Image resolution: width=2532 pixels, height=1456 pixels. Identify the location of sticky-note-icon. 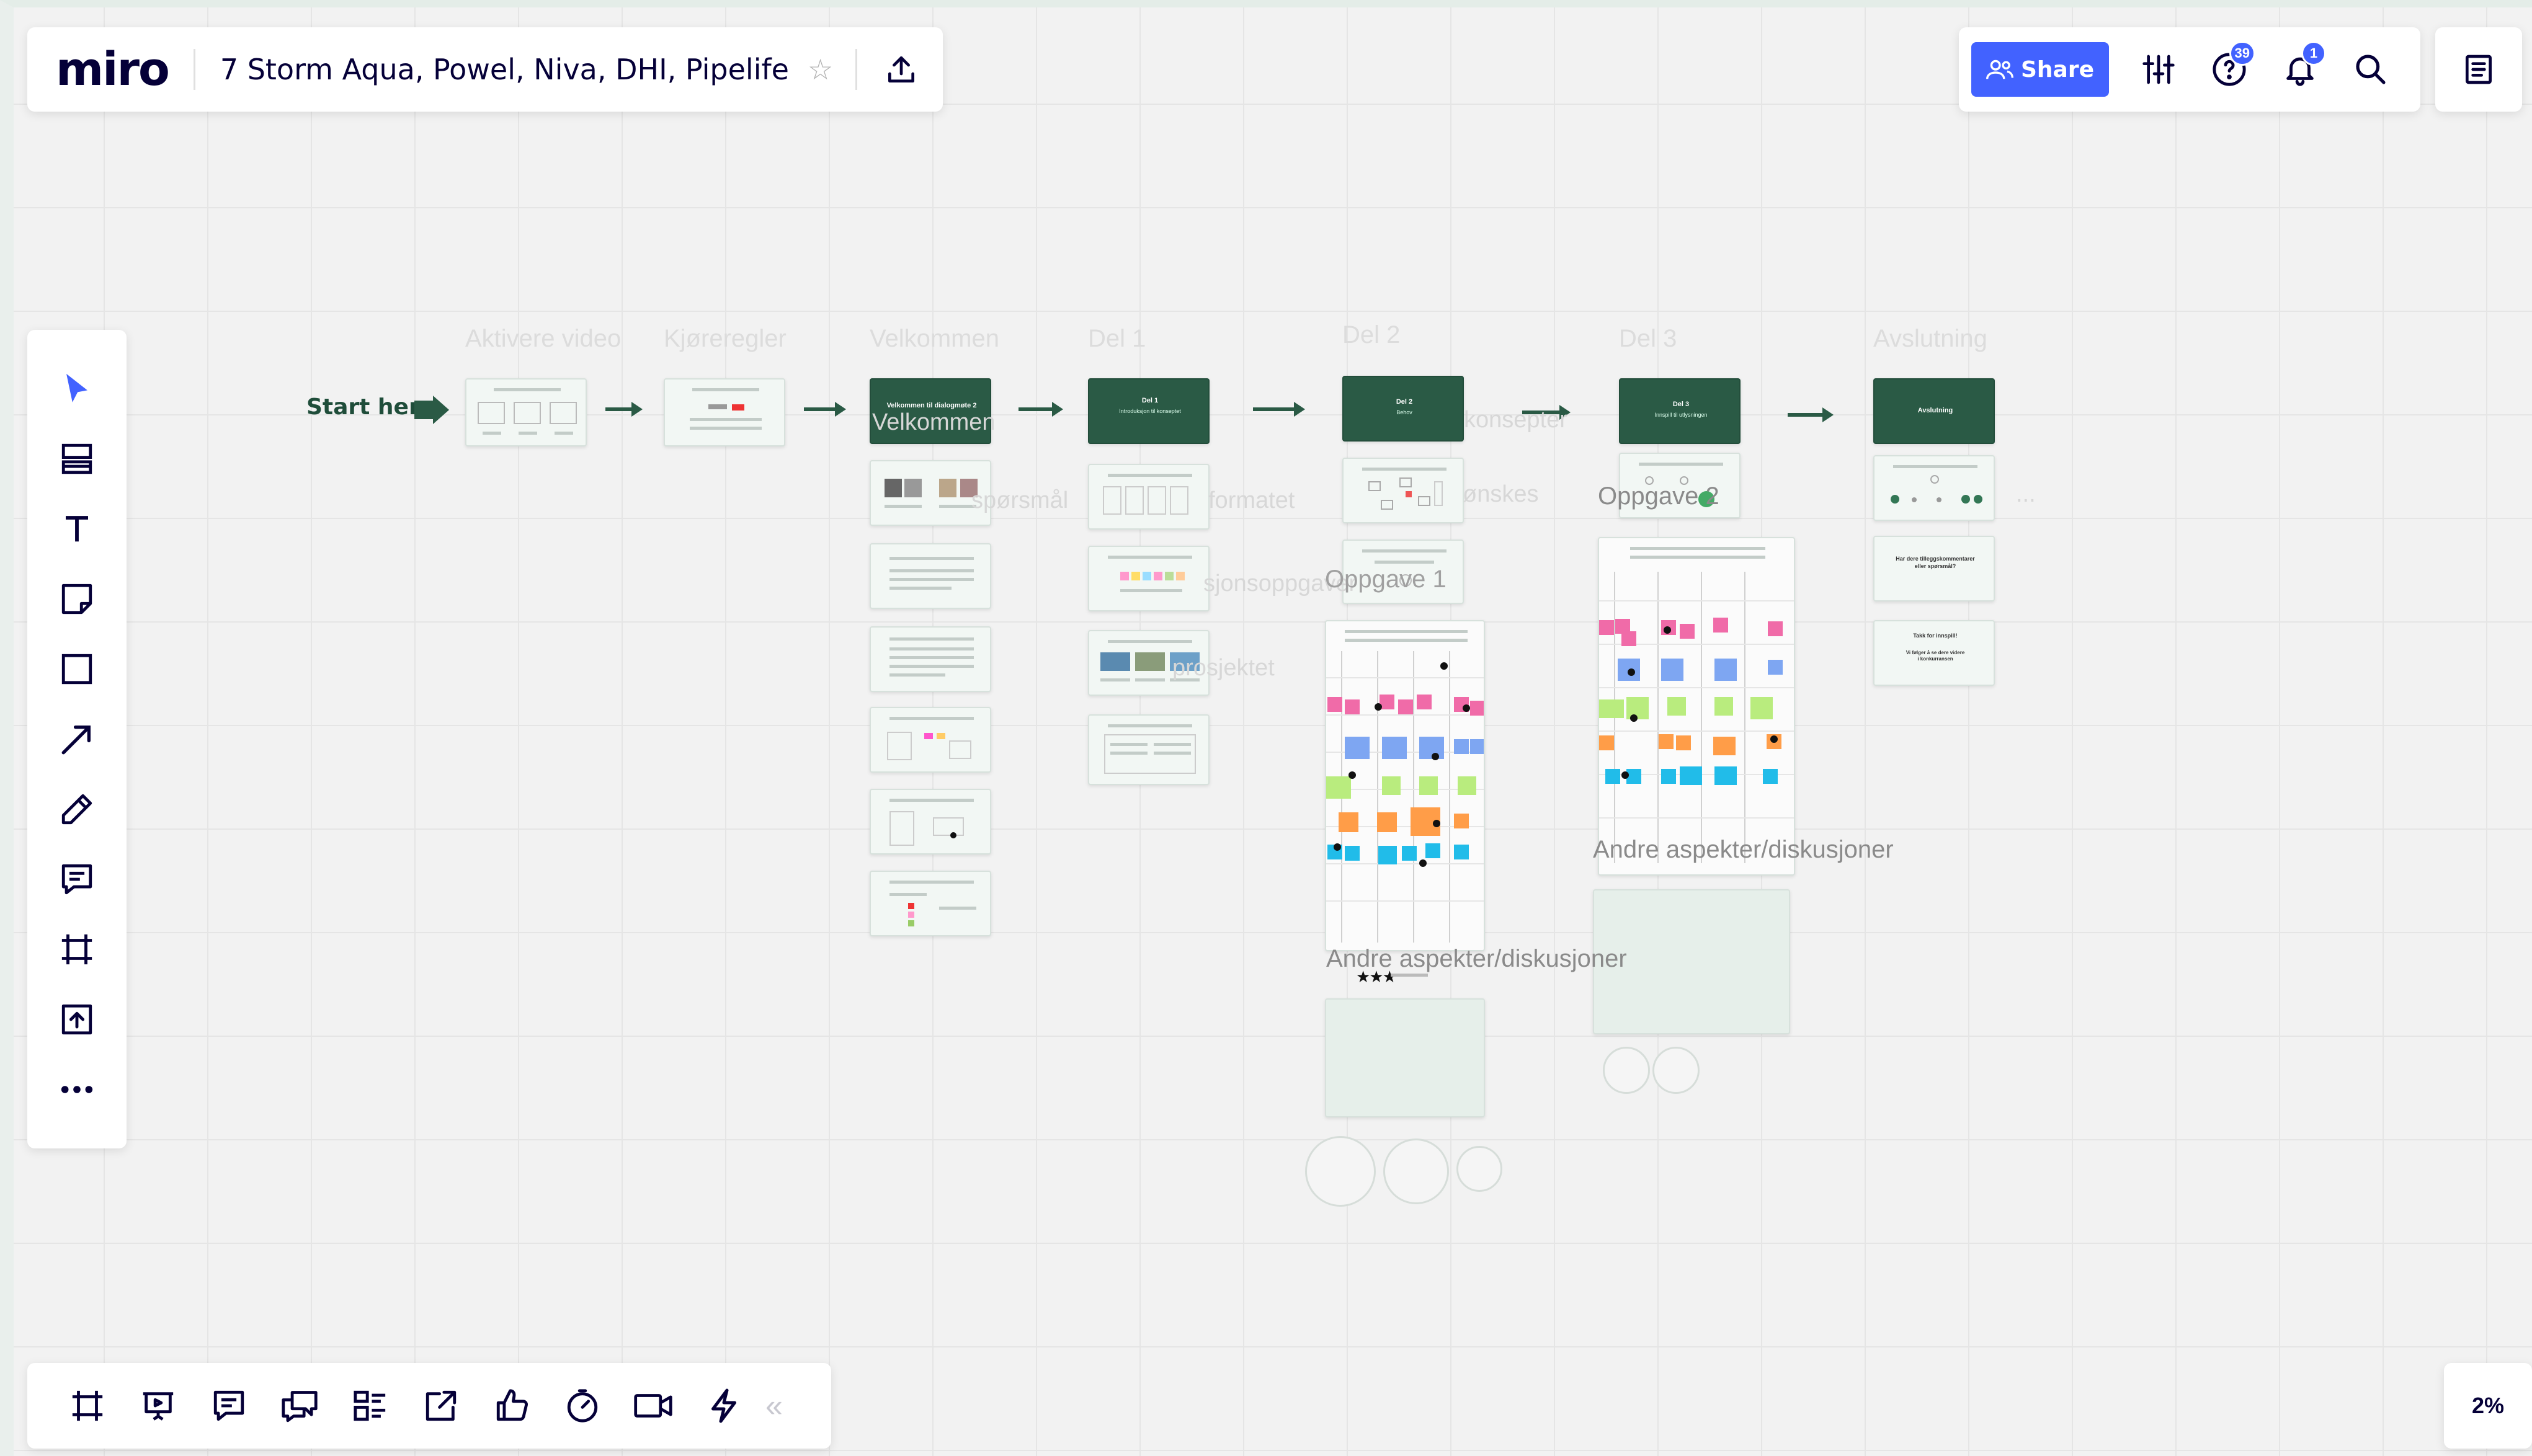
(76, 600).